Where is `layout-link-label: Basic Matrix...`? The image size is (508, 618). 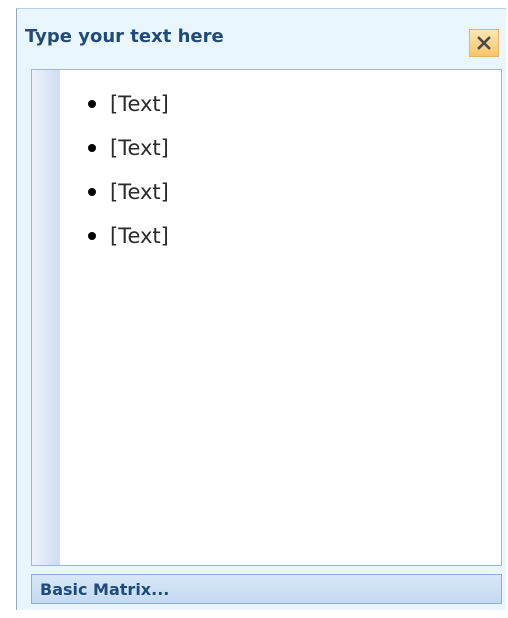 layout-link-label: Basic Matrix... is located at coordinates (104, 589).